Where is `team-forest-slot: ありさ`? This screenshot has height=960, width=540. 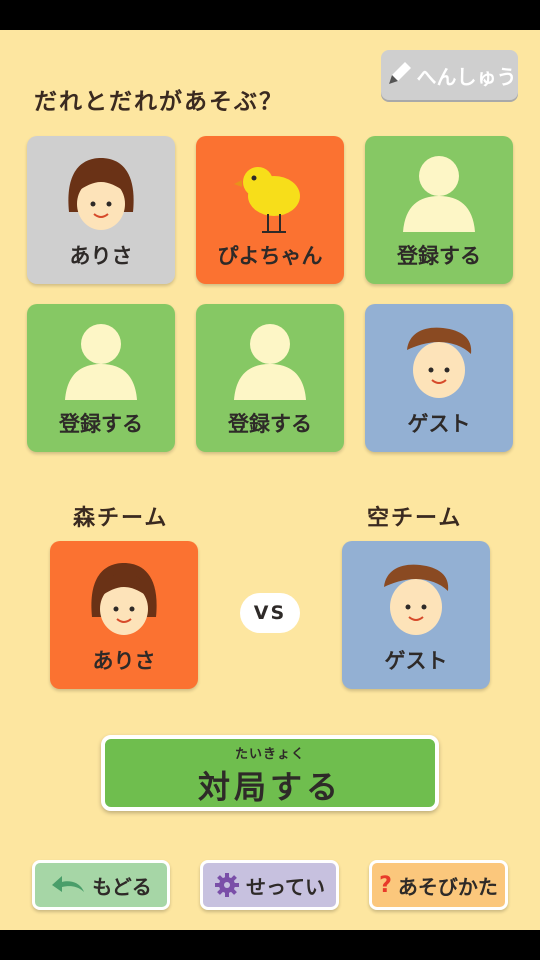 team-forest-slot: ありさ is located at coordinates (124, 615).